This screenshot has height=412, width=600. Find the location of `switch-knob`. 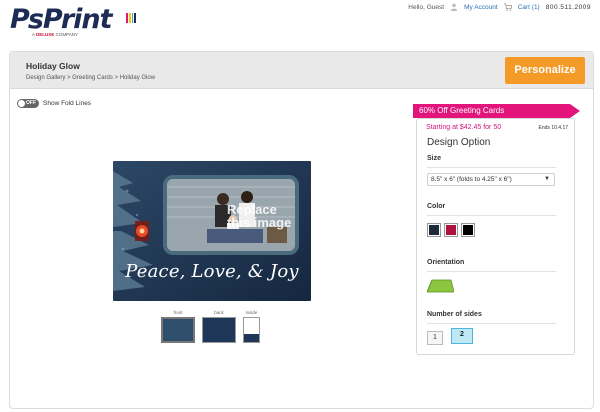

switch-knob is located at coordinates (21, 103).